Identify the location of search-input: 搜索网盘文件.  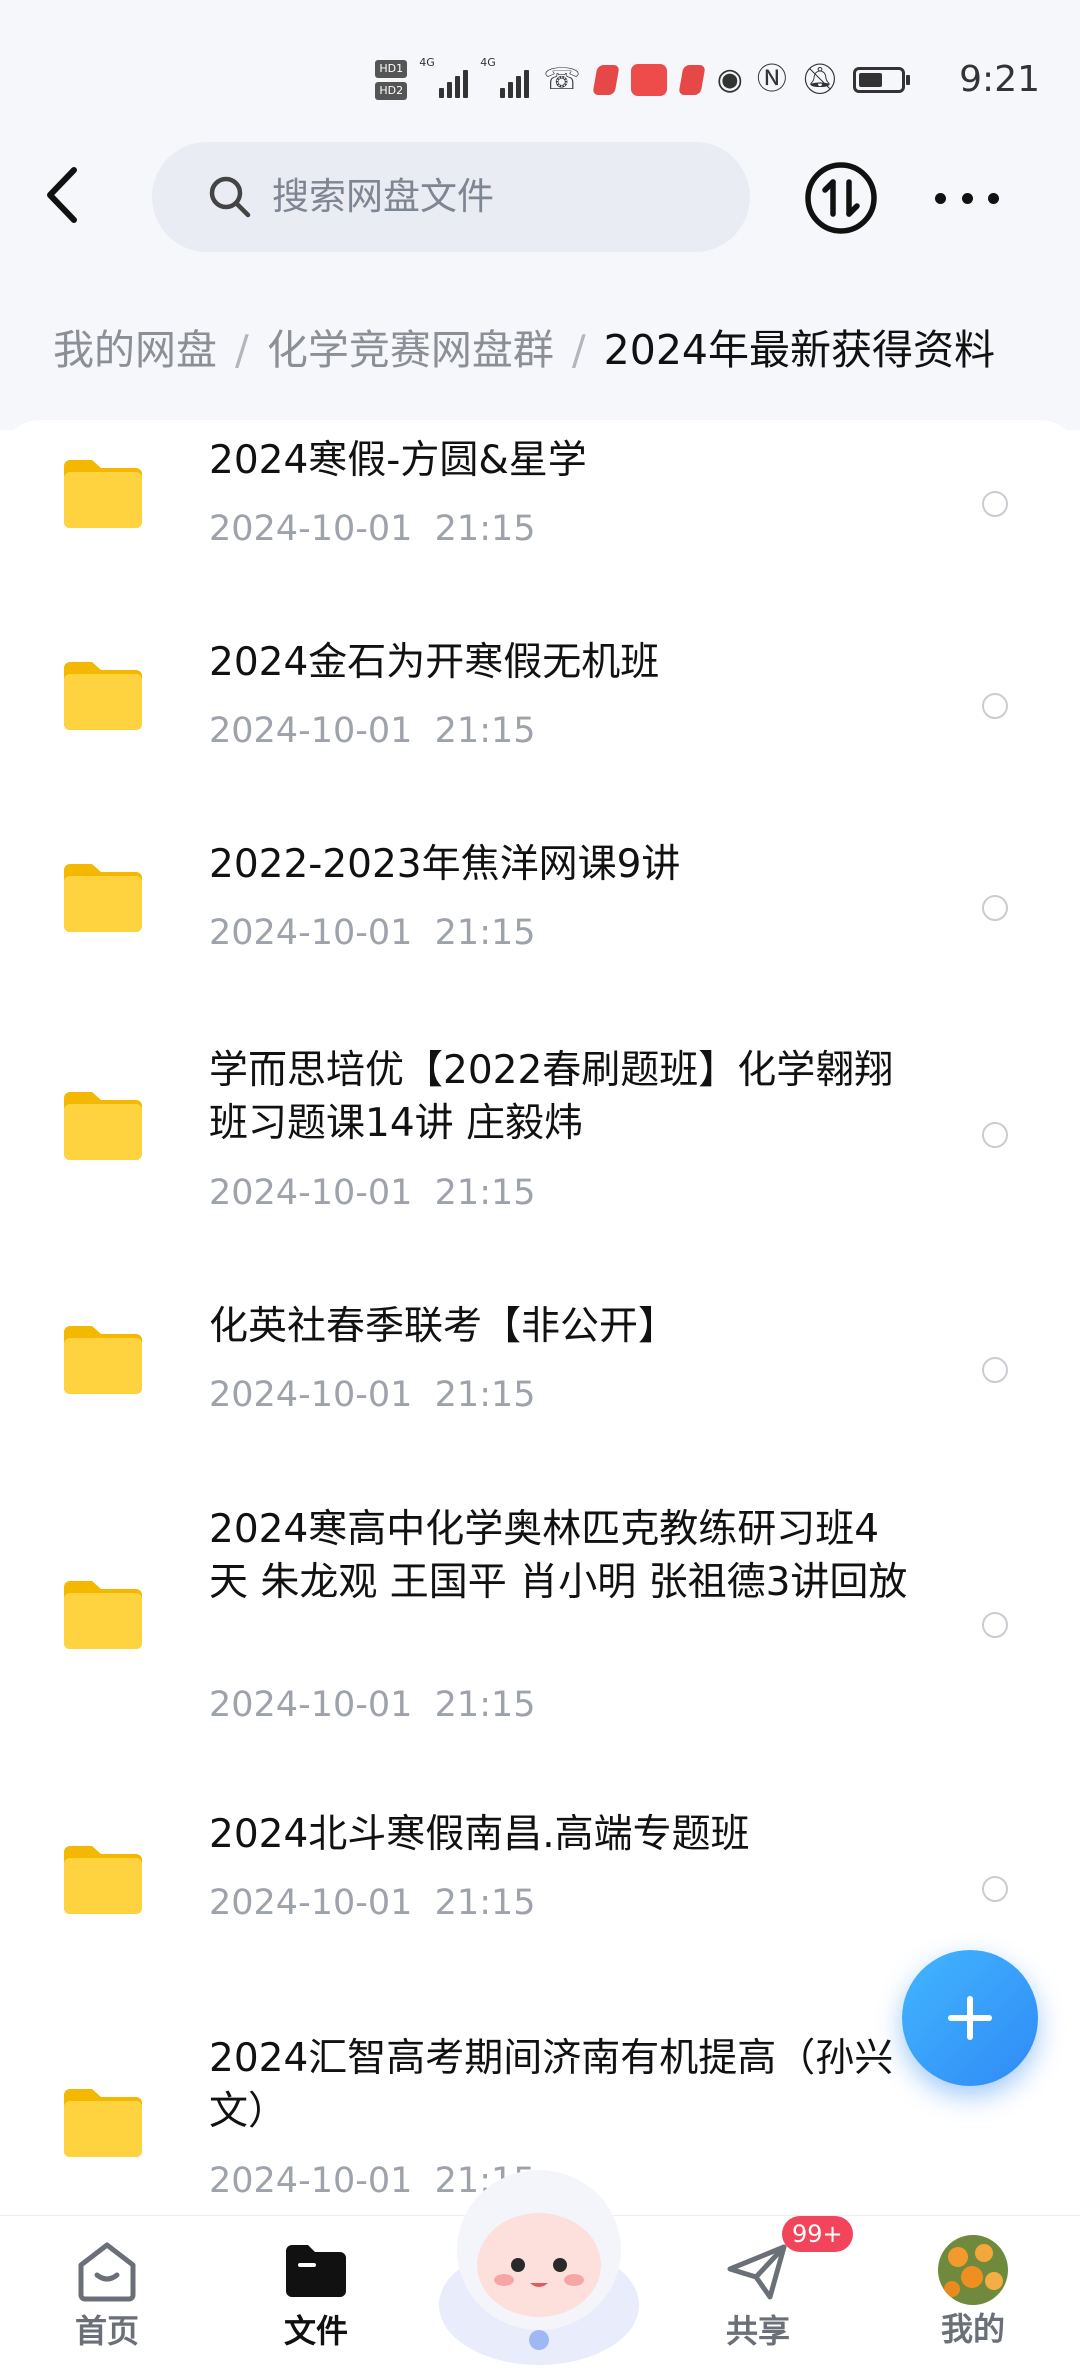
(451, 197).